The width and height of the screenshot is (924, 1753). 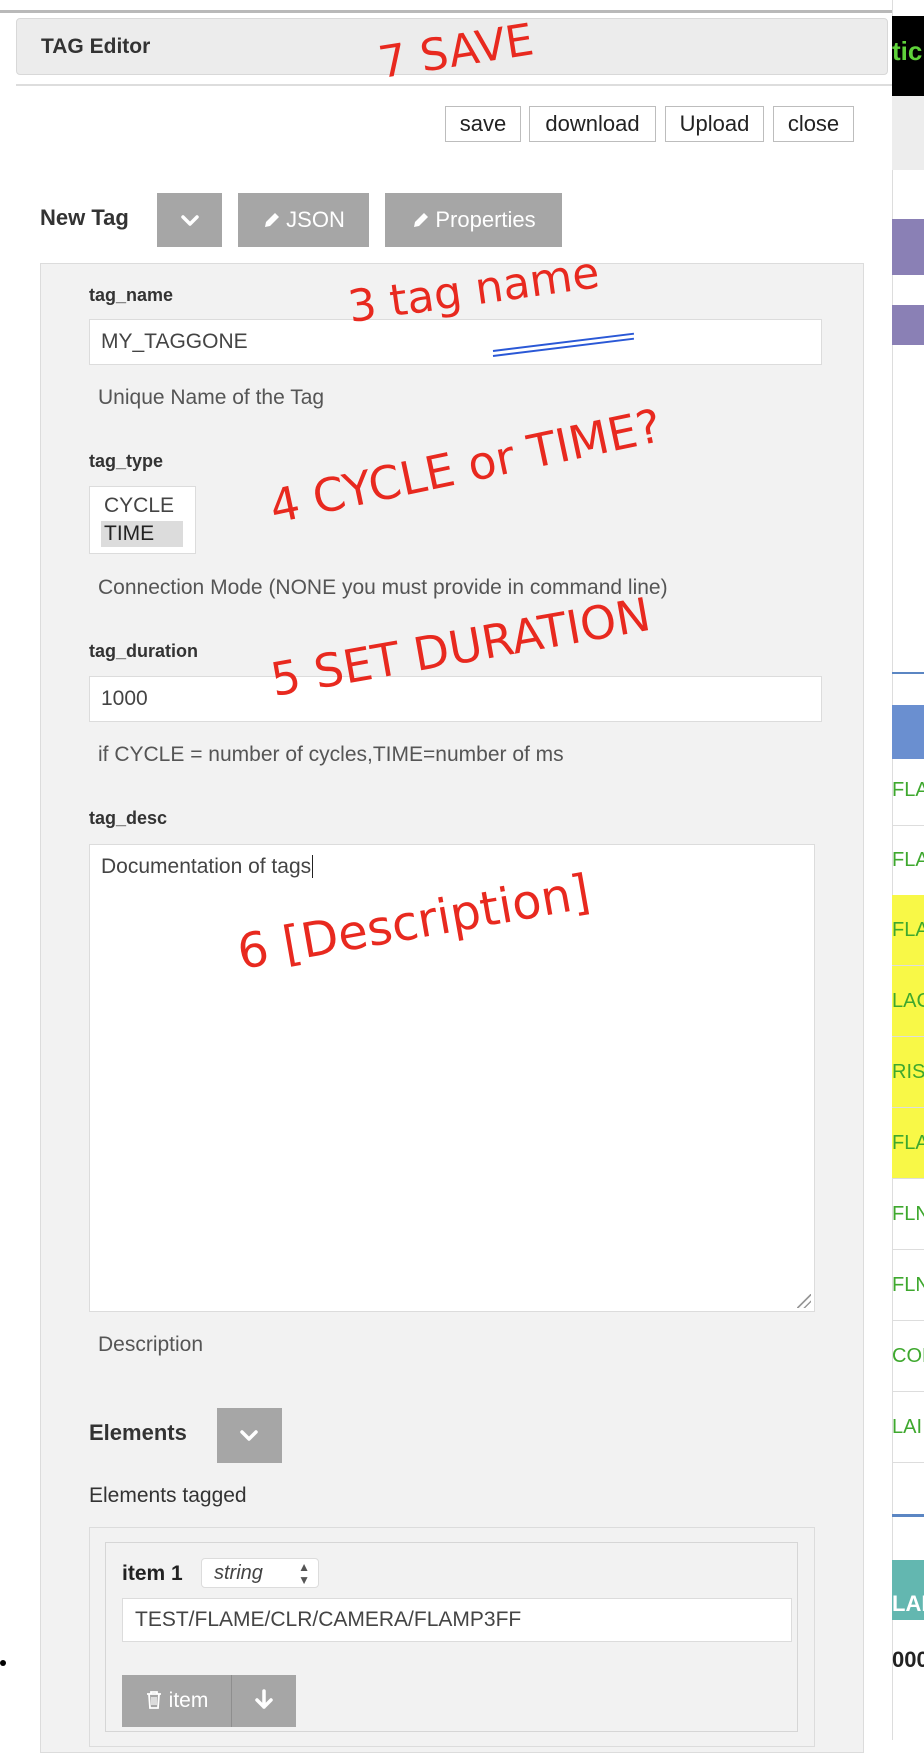 What do you see at coordinates (908, 1590) in the screenshot?
I see `background-teal-header: LAN` at bounding box center [908, 1590].